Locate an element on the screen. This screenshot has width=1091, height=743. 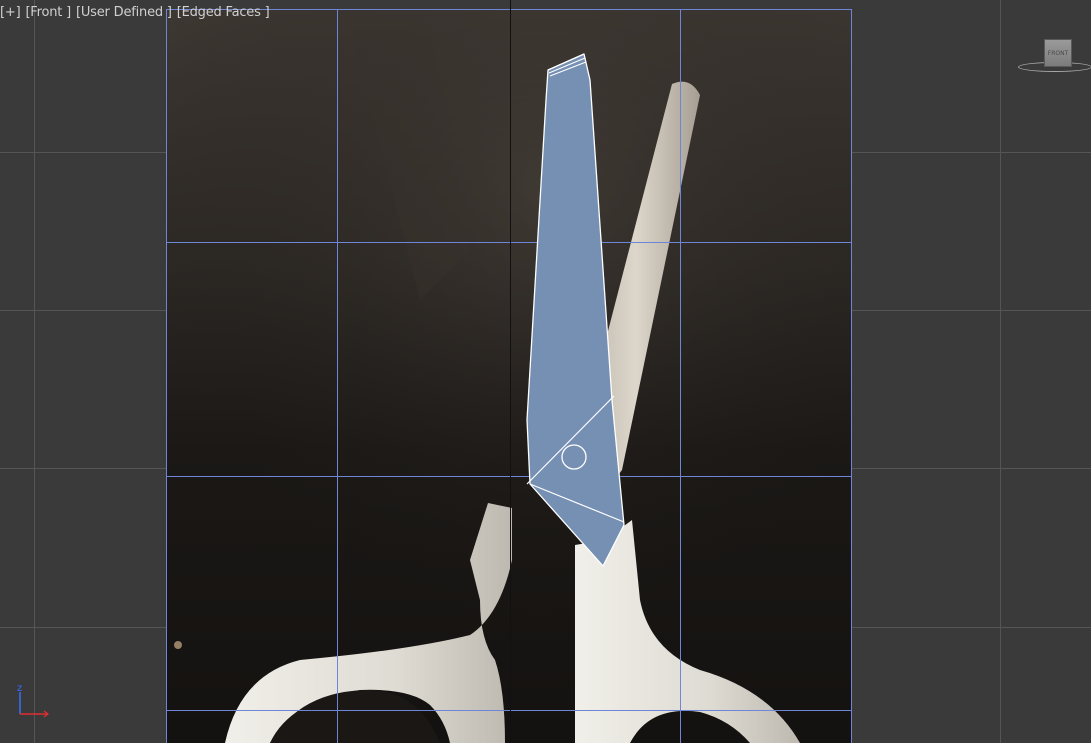
viewport-shading-menu: [User Defined ] is located at coordinates (124, 12).